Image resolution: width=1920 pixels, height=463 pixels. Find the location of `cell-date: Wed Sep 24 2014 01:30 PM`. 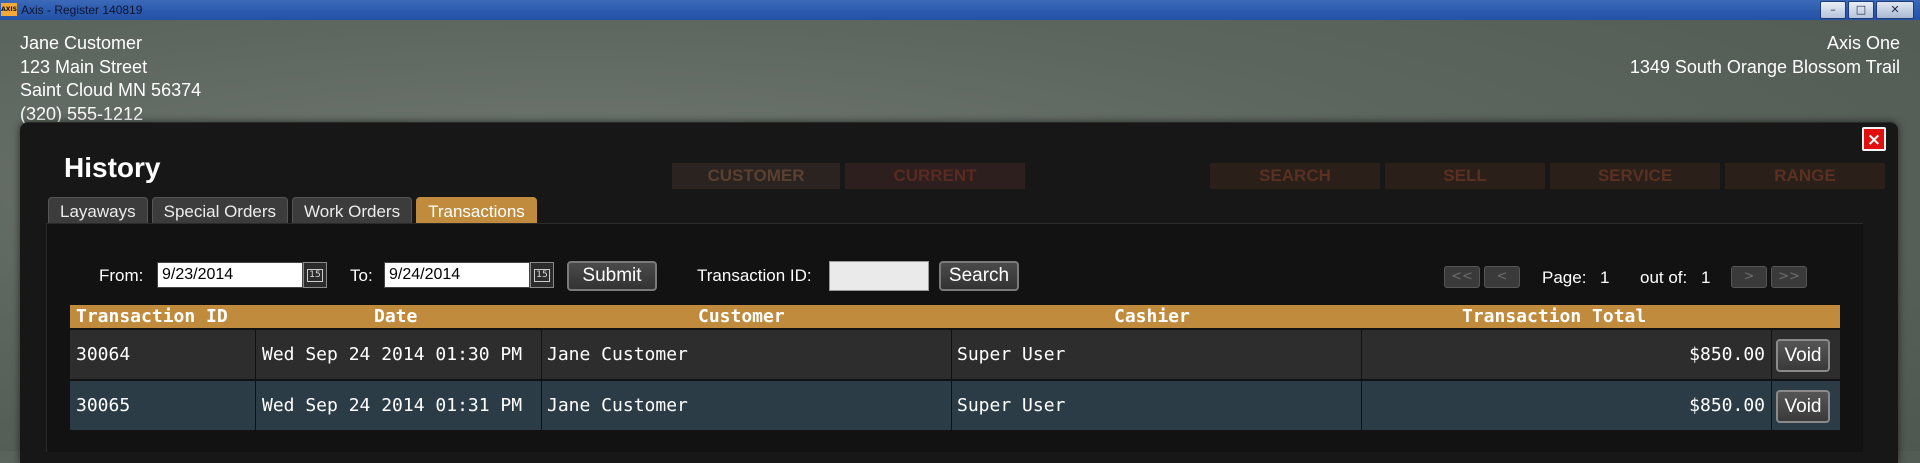

cell-date: Wed Sep 24 2014 01:30 PM is located at coordinates (399, 354).